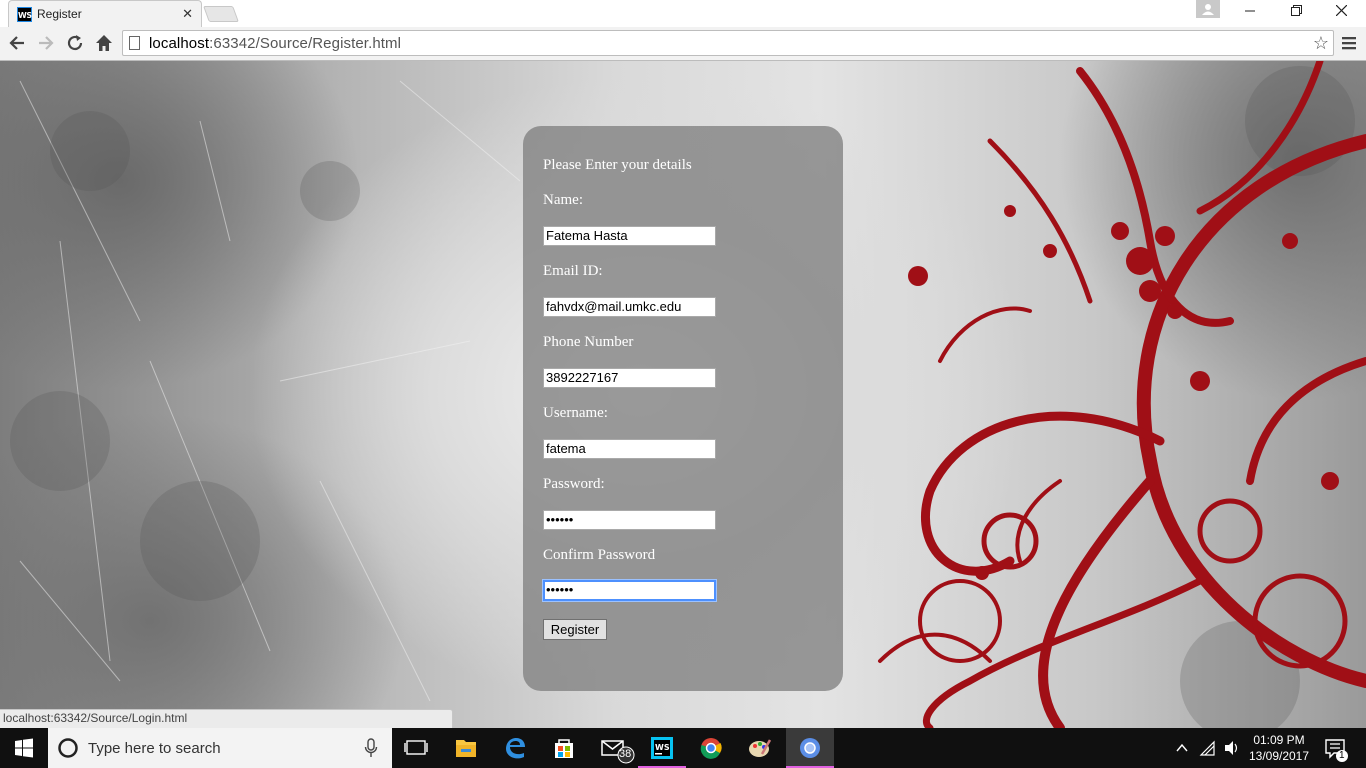  Describe the element at coordinates (221, 14) in the screenshot. I see `new-tab-button` at that location.